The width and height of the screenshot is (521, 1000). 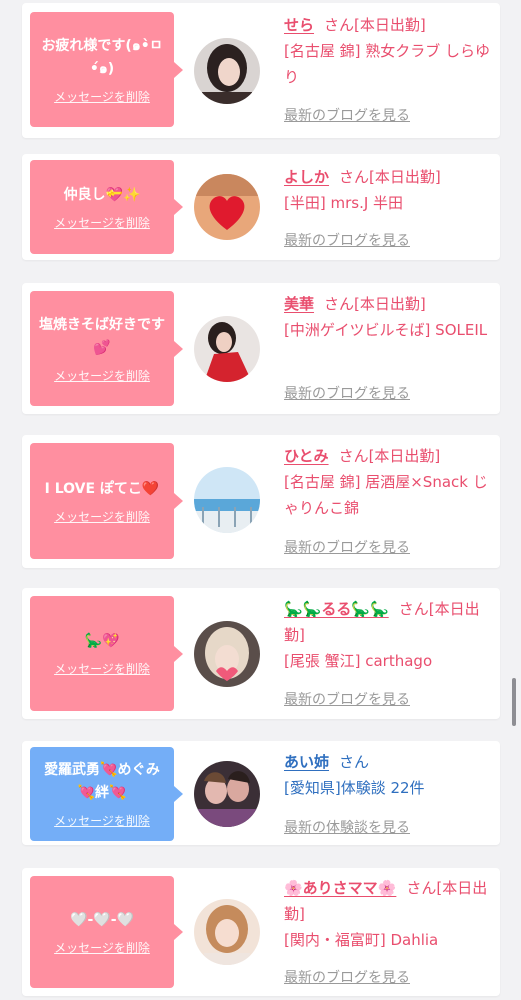 What do you see at coordinates (299, 25) in the screenshot?
I see `profile-name-link: せら` at bounding box center [299, 25].